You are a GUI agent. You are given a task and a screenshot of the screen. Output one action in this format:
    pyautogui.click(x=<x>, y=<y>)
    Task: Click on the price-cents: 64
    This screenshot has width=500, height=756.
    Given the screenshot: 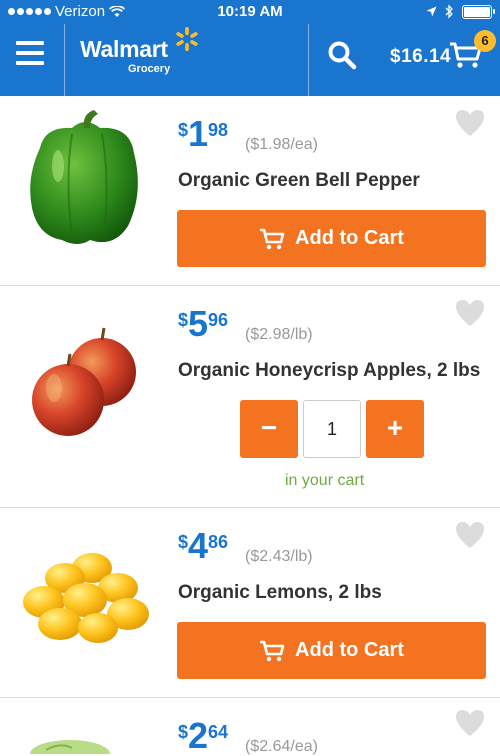 What is the action you would take?
    pyautogui.click(x=218, y=732)
    